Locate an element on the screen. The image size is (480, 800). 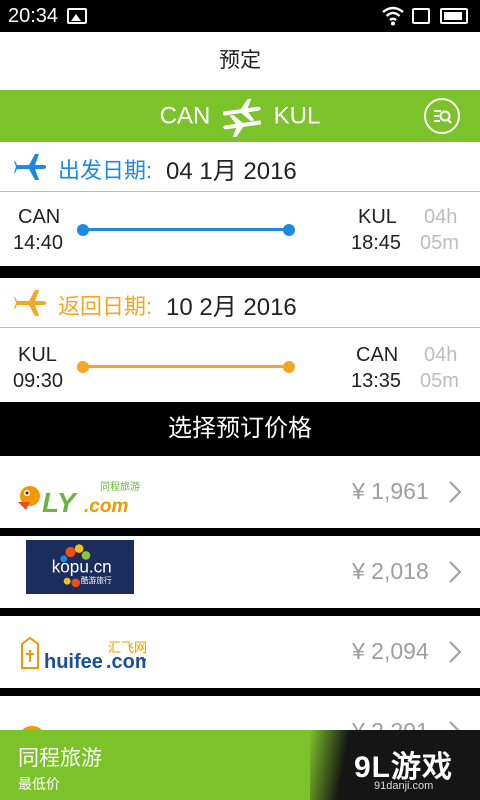
outbound-arrive-time: 18:45 is located at coordinates (376, 243).